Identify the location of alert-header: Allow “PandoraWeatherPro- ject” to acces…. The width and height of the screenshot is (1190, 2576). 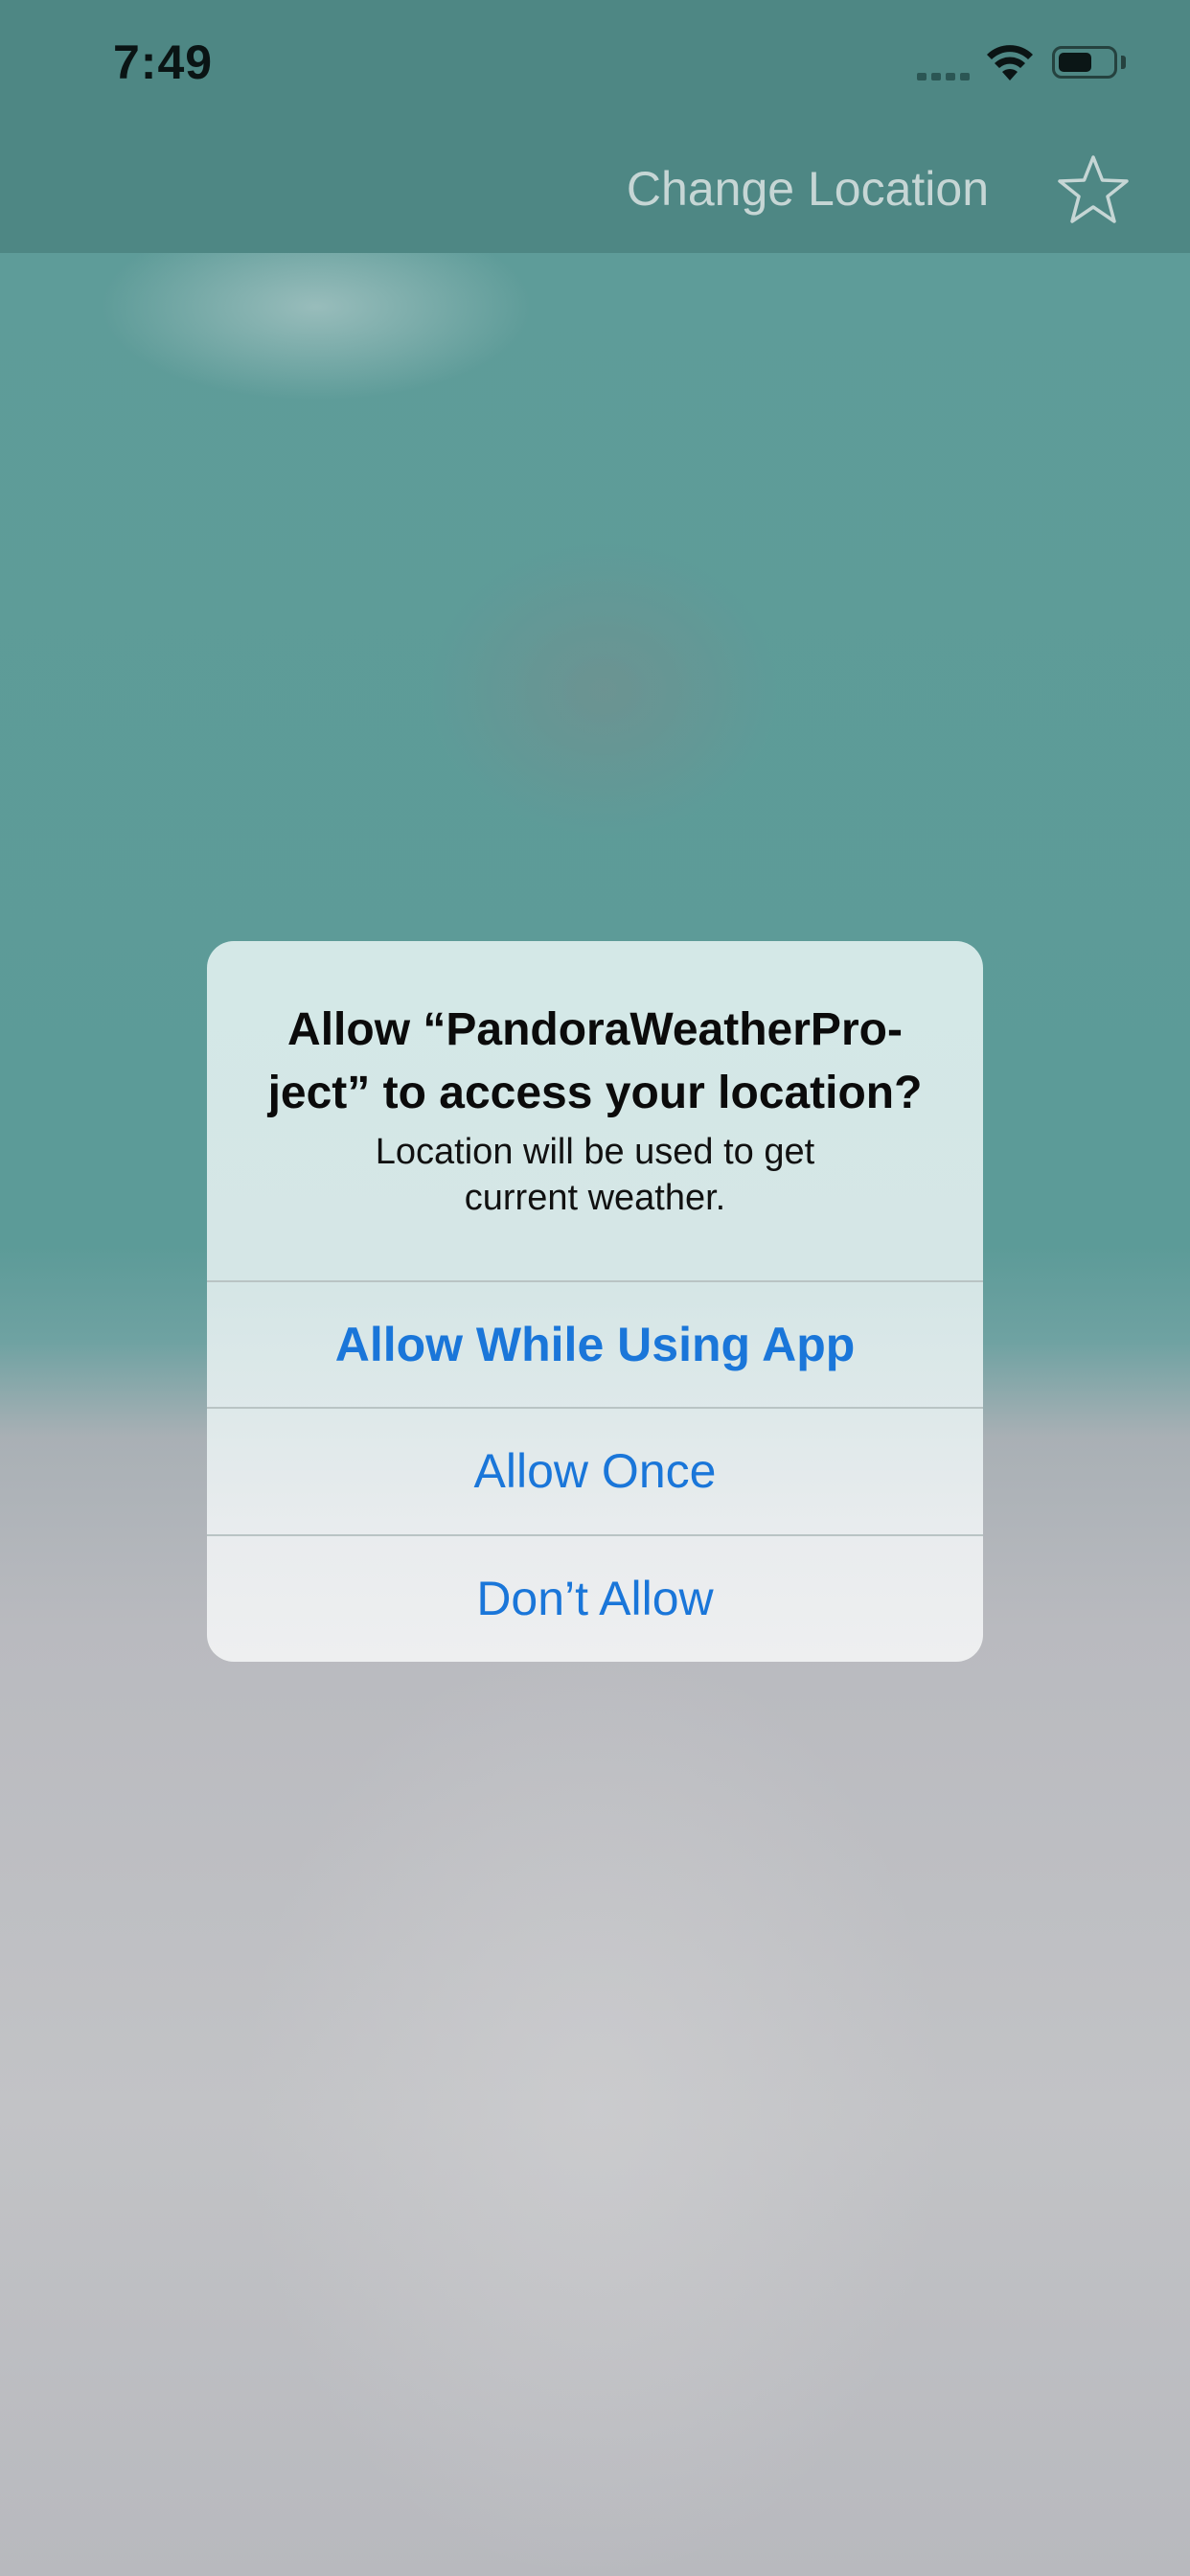
(595, 1110).